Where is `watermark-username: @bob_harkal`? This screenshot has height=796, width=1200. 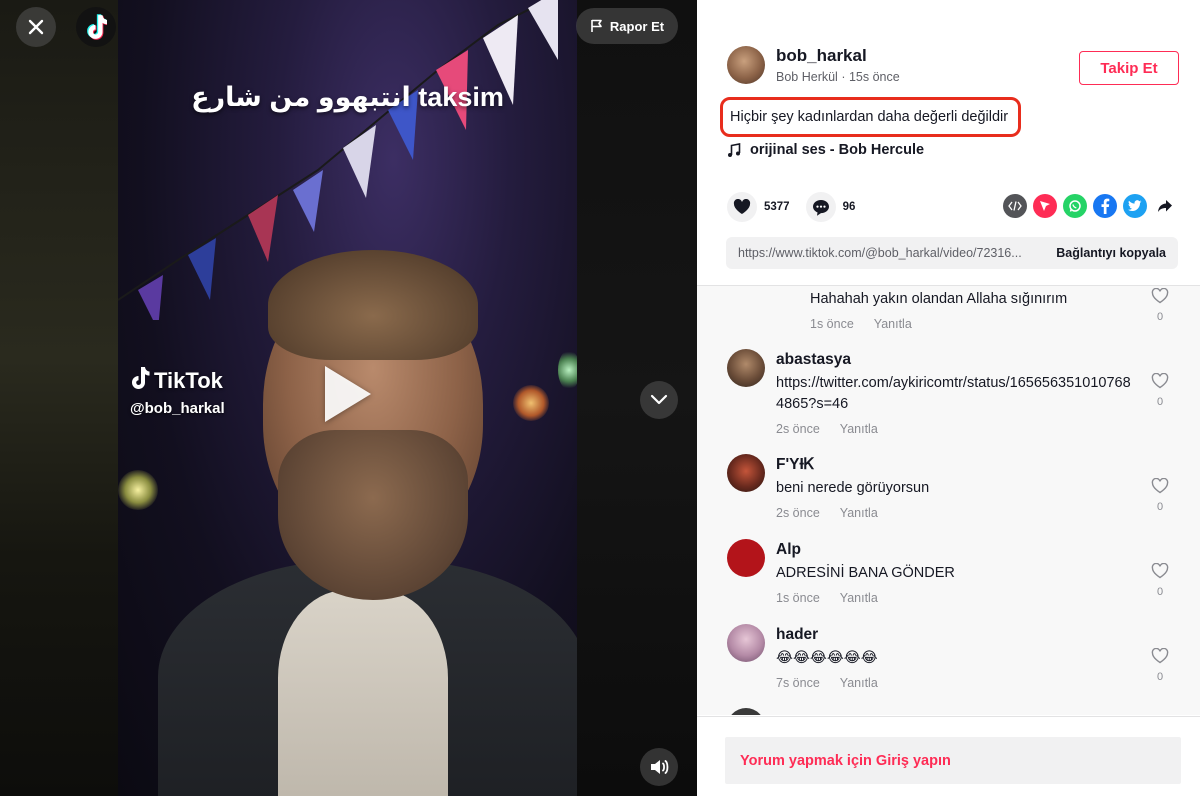
watermark-username: @bob_harkal is located at coordinates (177, 408).